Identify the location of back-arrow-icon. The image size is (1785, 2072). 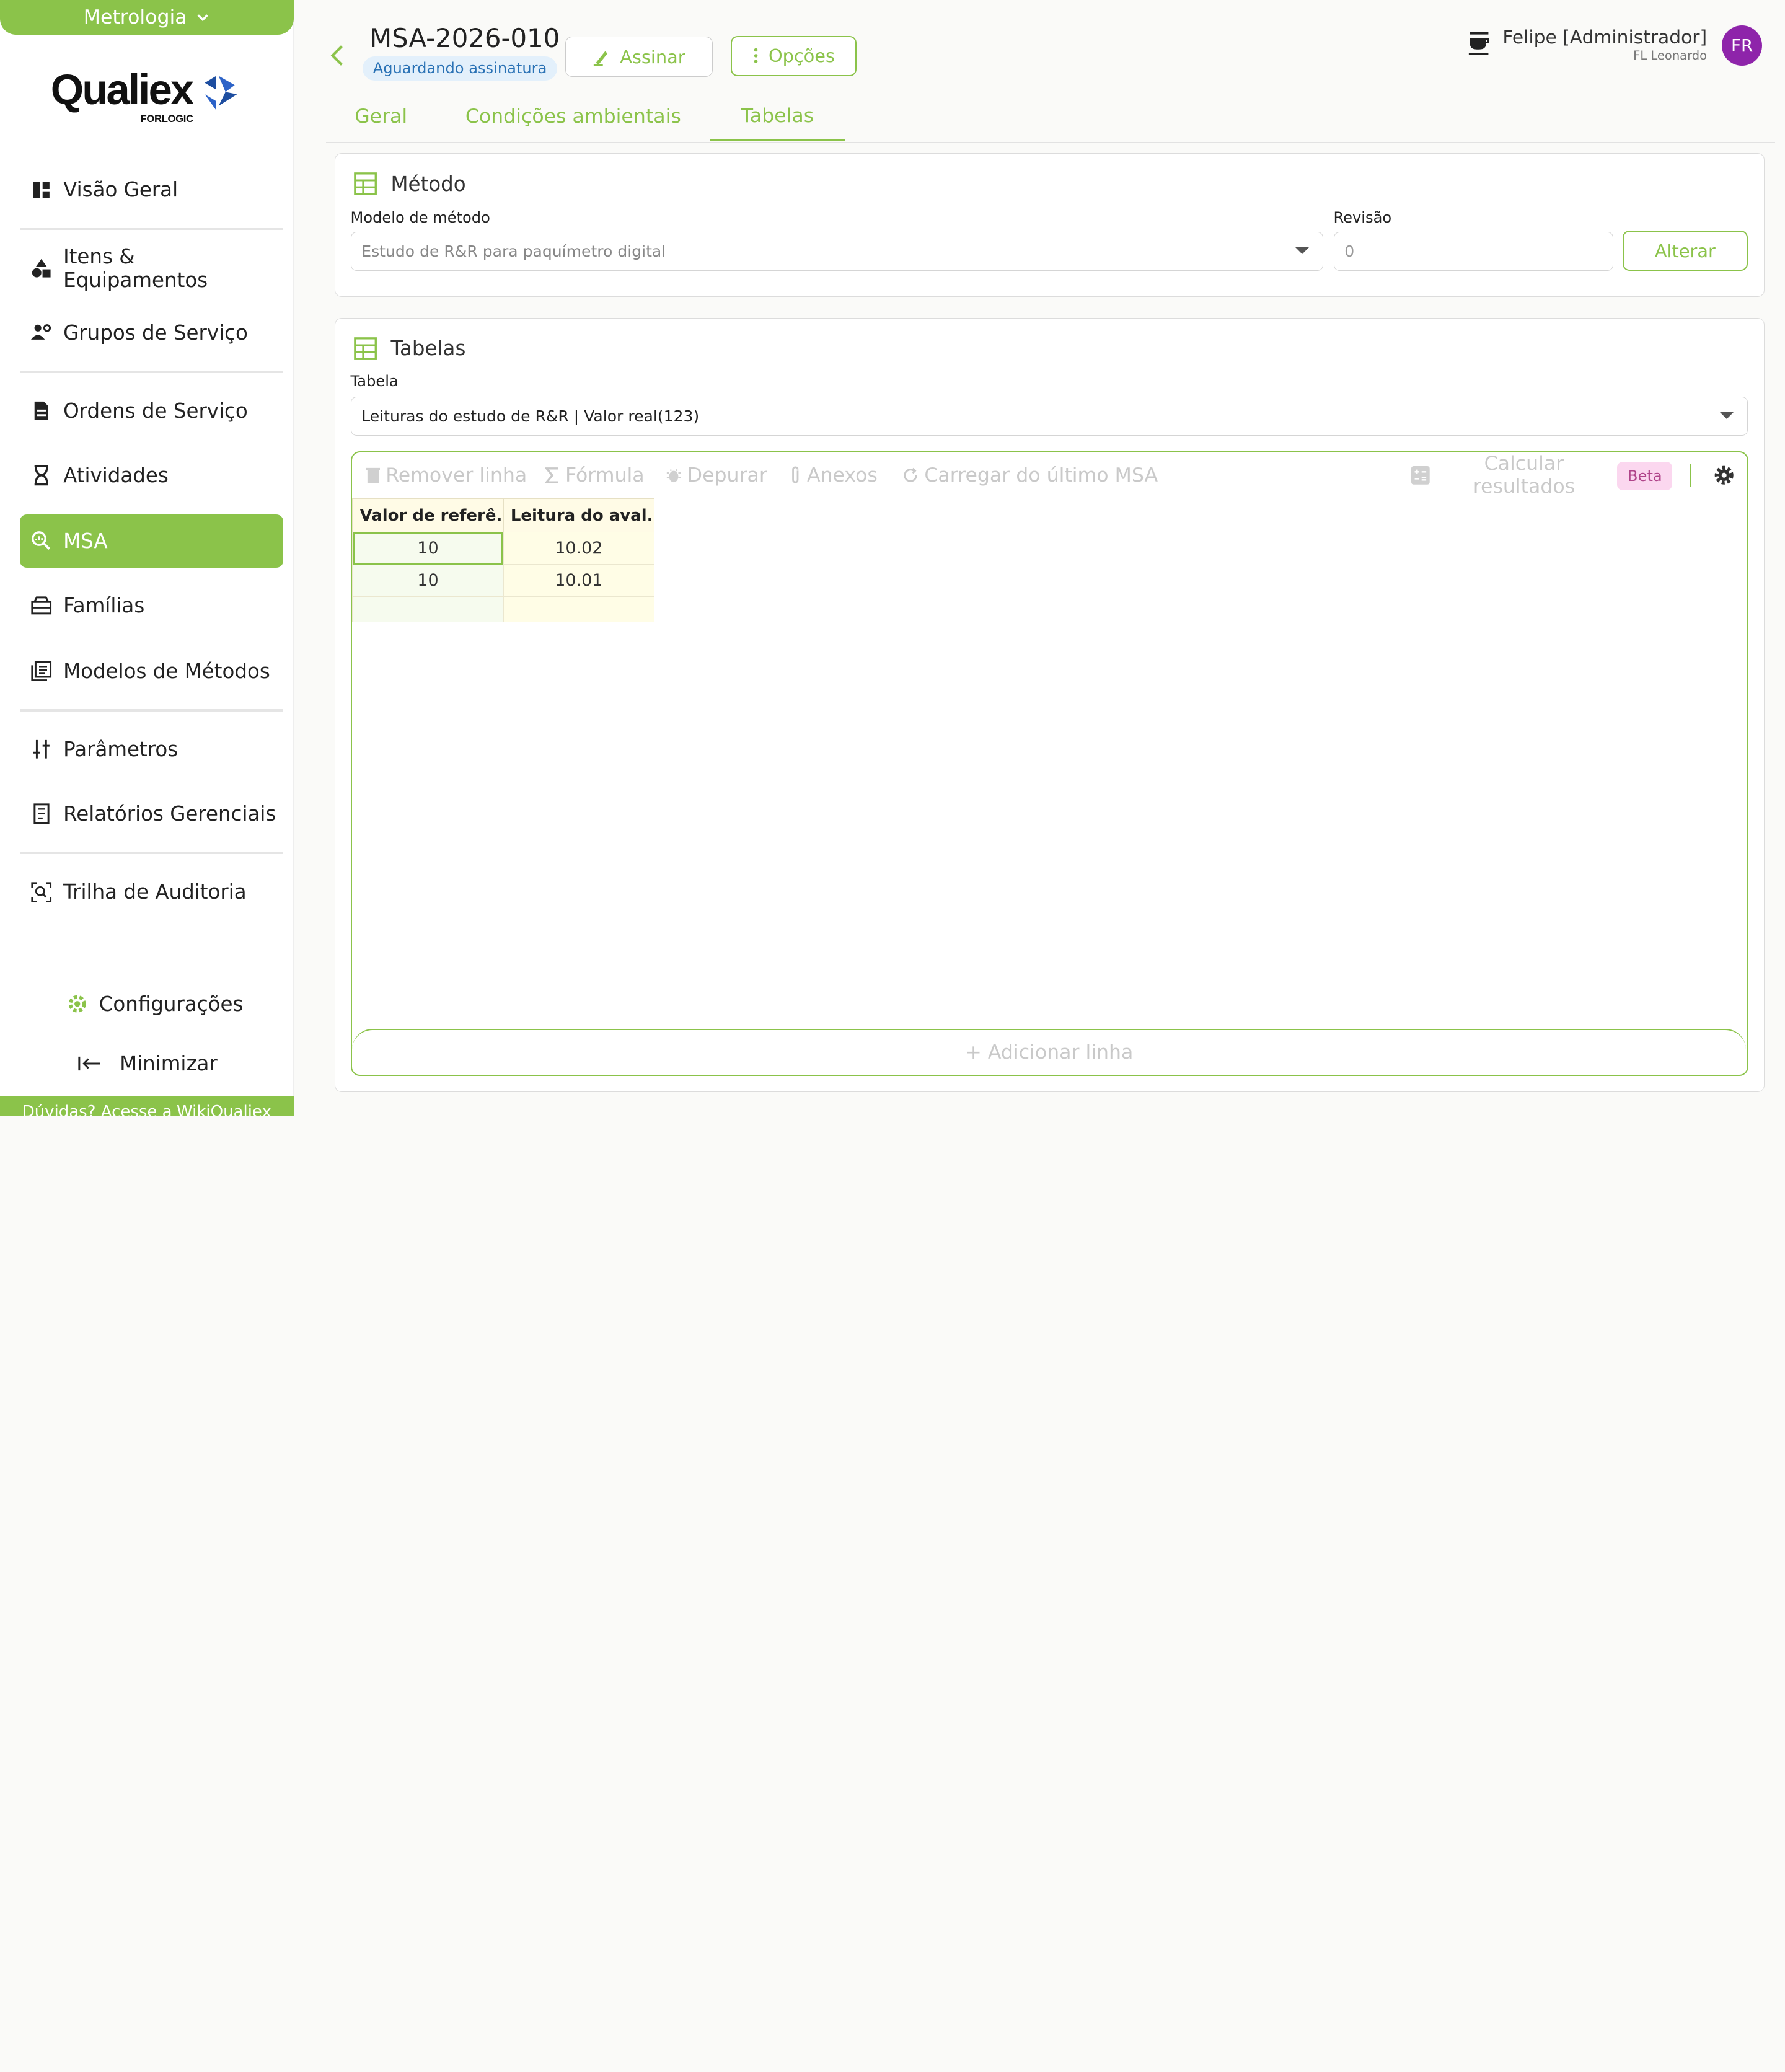
(337, 56).